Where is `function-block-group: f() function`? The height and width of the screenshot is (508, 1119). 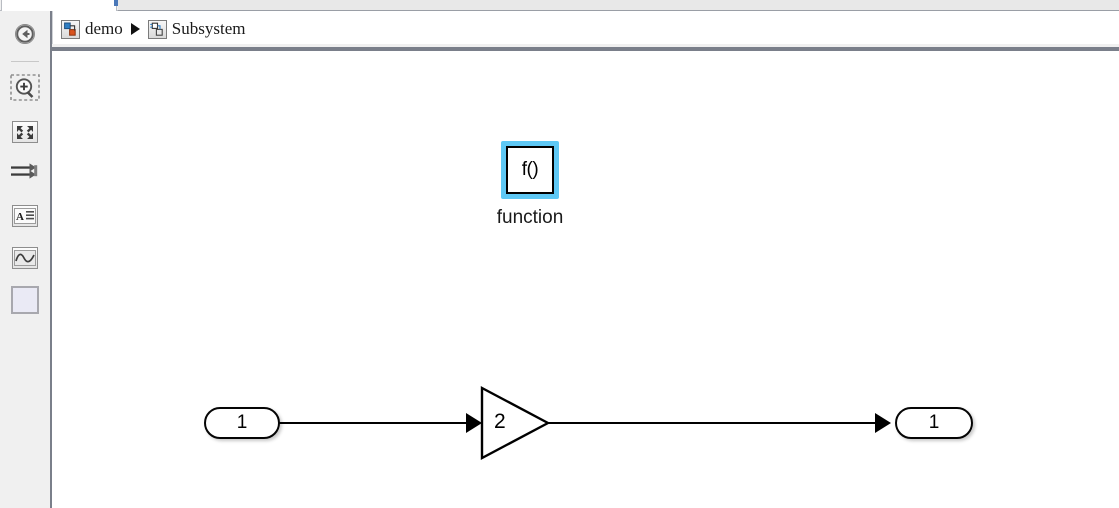
function-block-group: f() function is located at coordinates (530, 185).